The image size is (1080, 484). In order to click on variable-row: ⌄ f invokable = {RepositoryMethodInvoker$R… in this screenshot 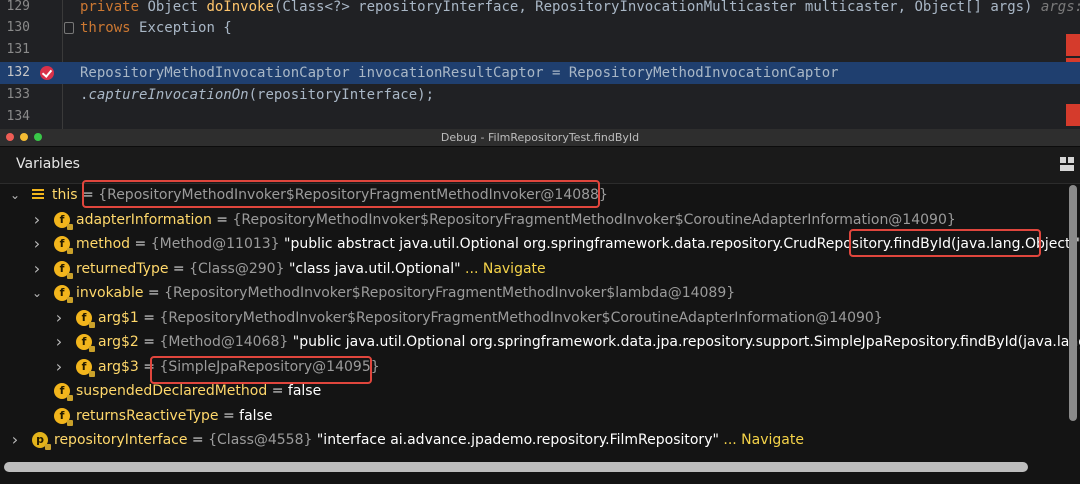, I will do `click(540, 293)`.